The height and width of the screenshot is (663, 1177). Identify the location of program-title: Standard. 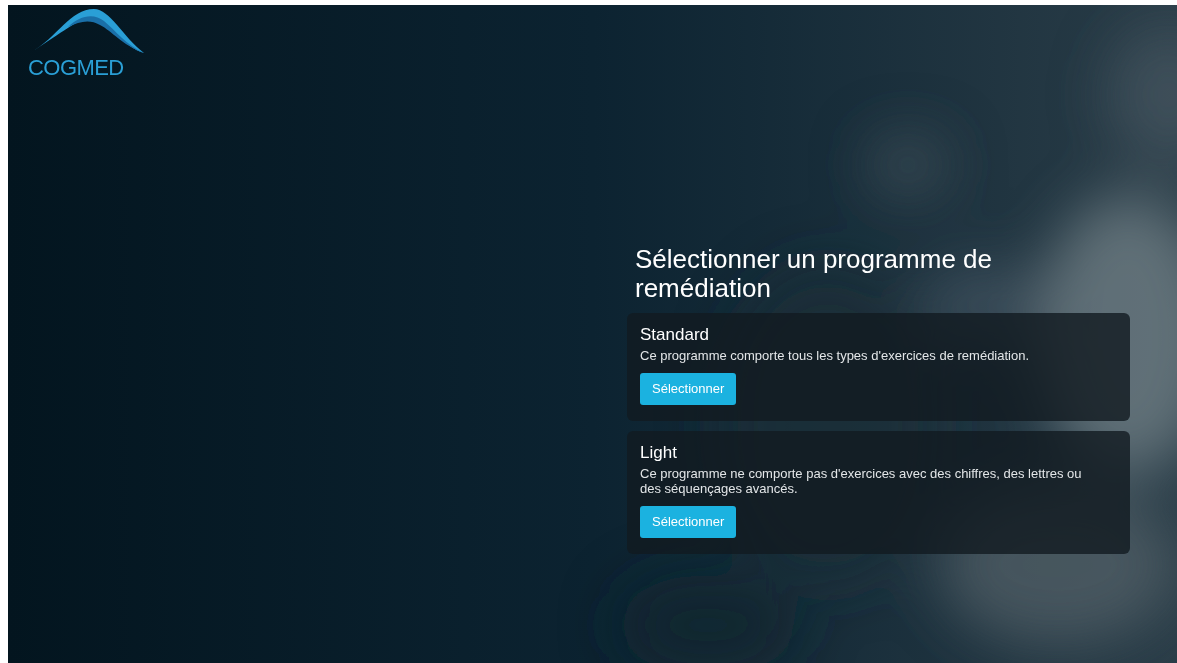
(674, 335).